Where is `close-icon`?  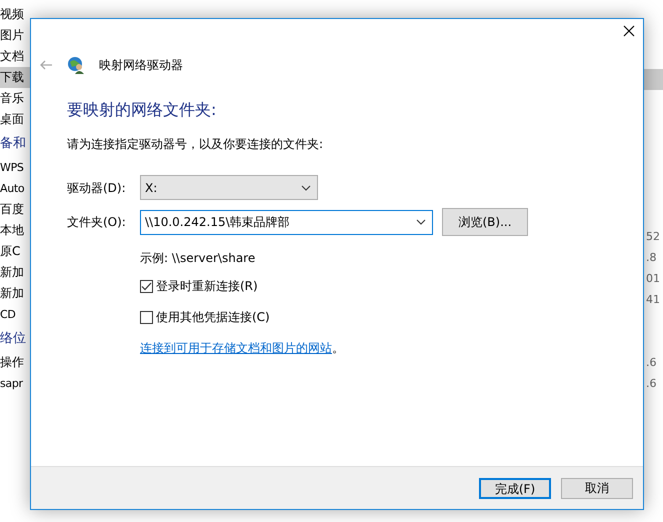
close-icon is located at coordinates (629, 31).